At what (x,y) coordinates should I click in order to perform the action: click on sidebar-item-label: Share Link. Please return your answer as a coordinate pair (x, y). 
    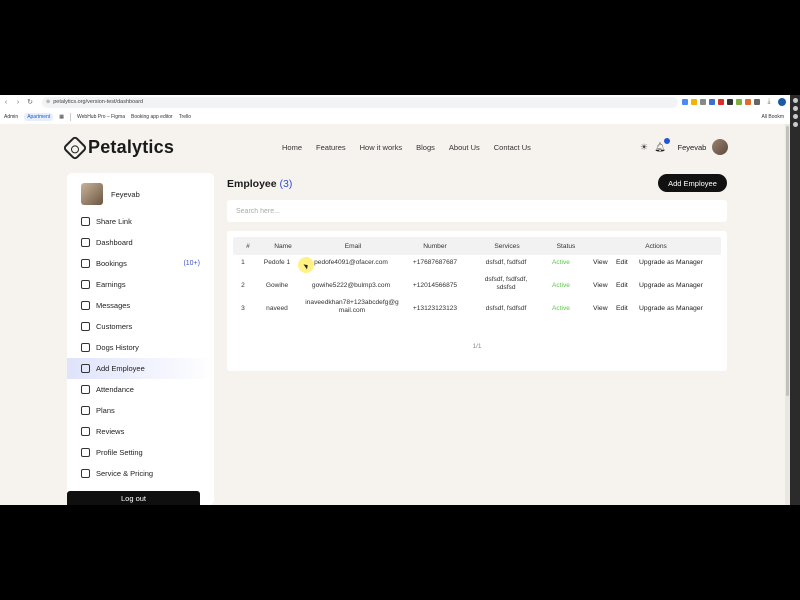
    Looking at the image, I should click on (114, 221).